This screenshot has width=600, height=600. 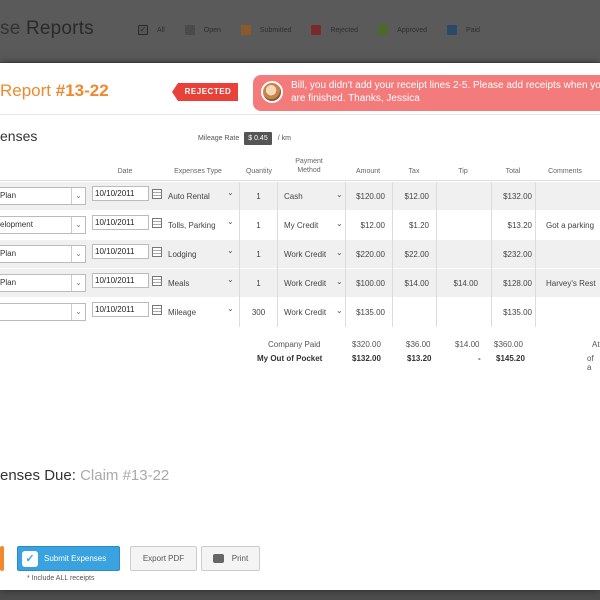 What do you see at coordinates (596, 344) in the screenshot?
I see `company-paid-note: At` at bounding box center [596, 344].